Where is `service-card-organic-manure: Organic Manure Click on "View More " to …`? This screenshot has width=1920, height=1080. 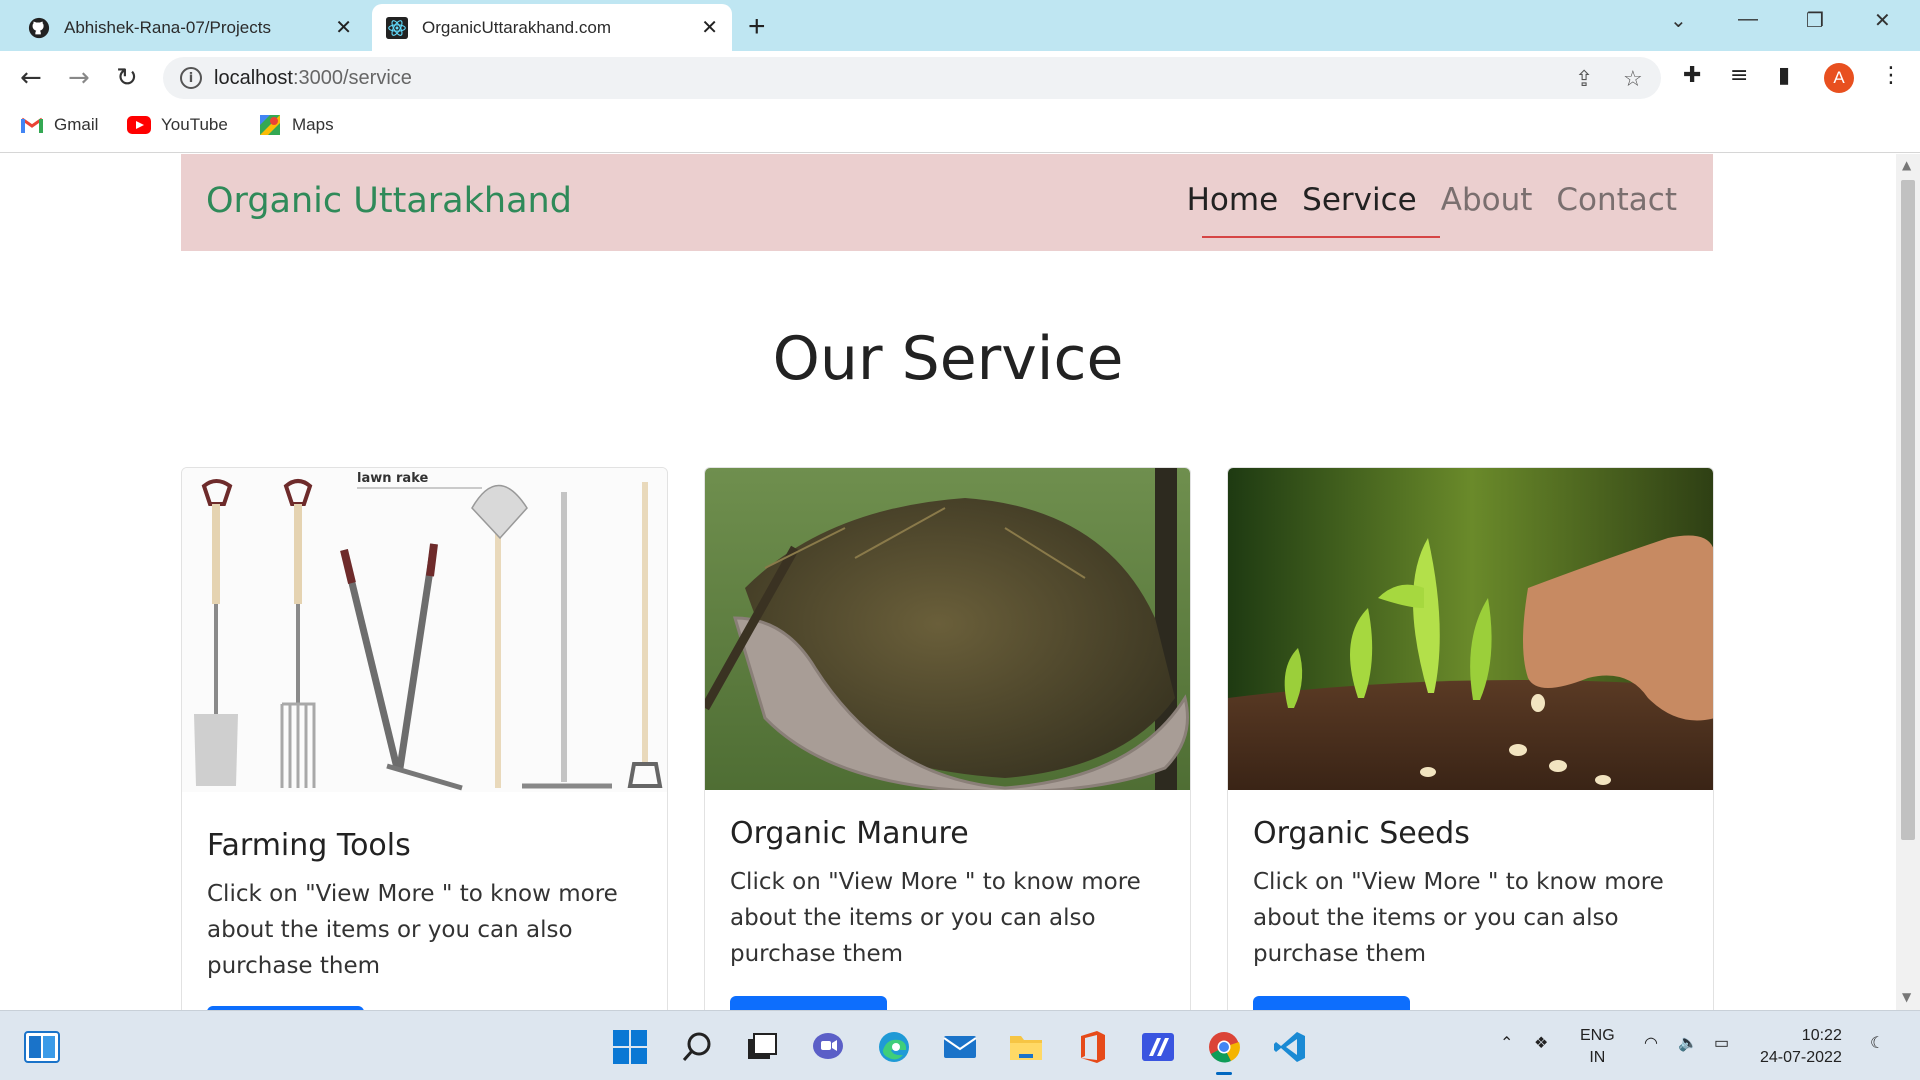 service-card-organic-manure: Organic Manure Click on "View More " to … is located at coordinates (947, 738).